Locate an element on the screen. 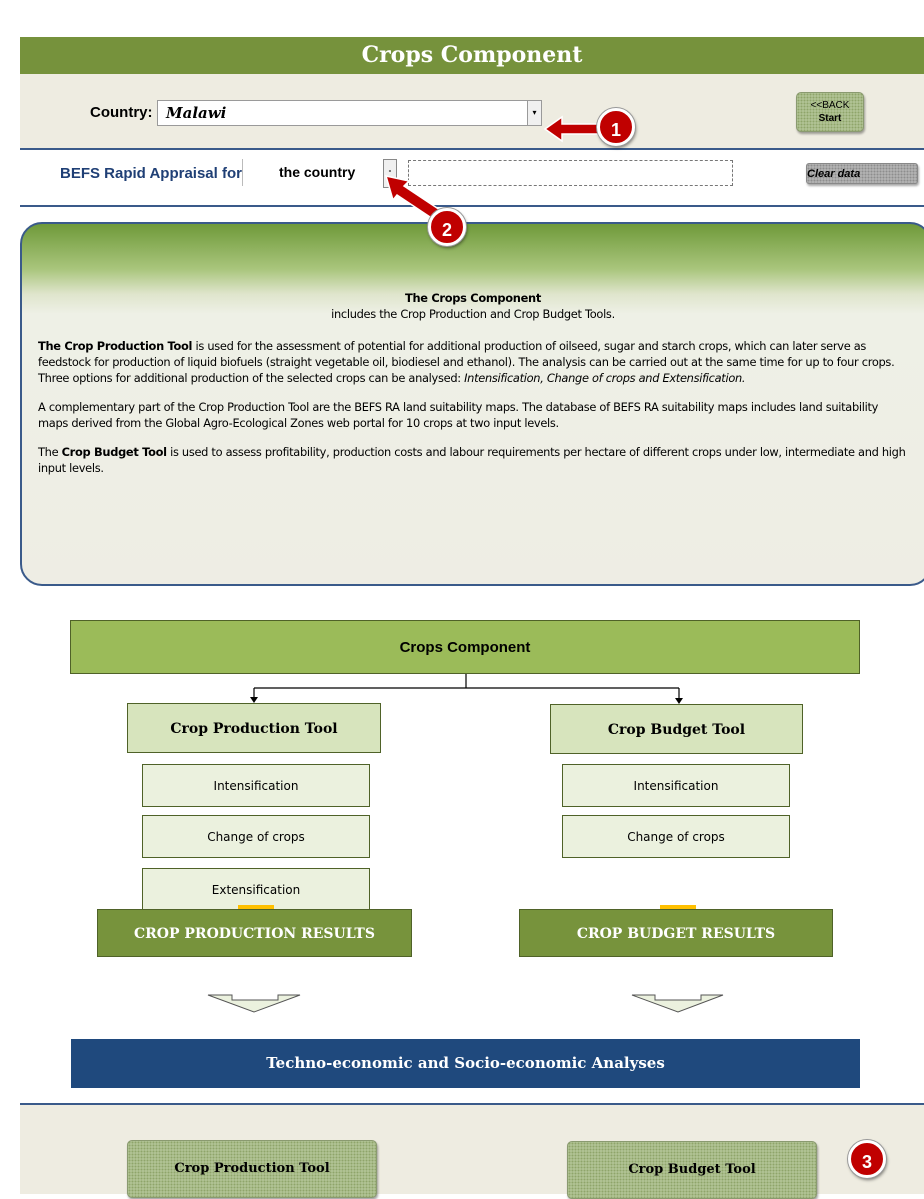 This screenshot has height=1199, width=924. production-option-change-of-crops: Change of crops is located at coordinates (256, 836).